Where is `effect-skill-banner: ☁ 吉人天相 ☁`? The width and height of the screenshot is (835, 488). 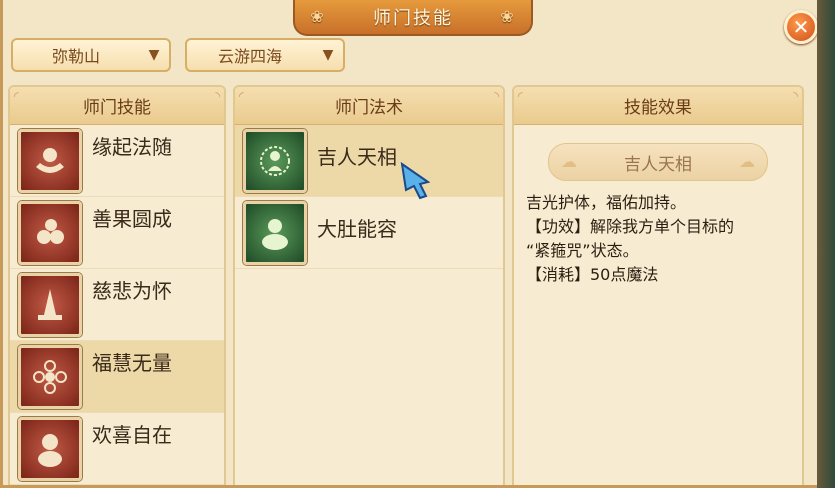 effect-skill-banner: ☁ 吉人天相 ☁ is located at coordinates (658, 162).